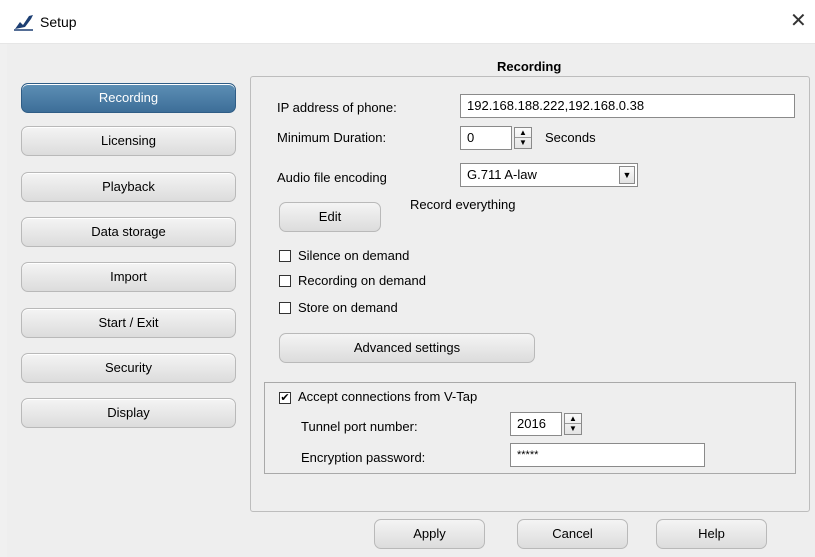  I want to click on sidebar-item-playback: Playback, so click(128, 187).